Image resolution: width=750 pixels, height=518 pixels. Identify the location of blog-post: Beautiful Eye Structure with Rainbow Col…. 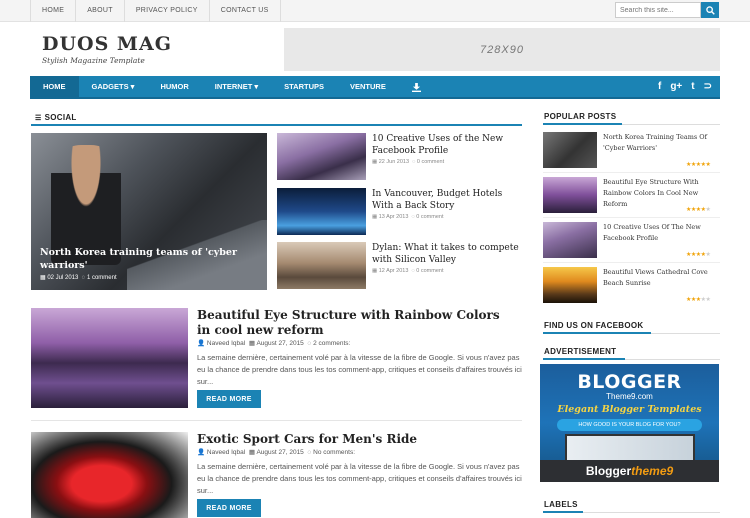
(276, 360).